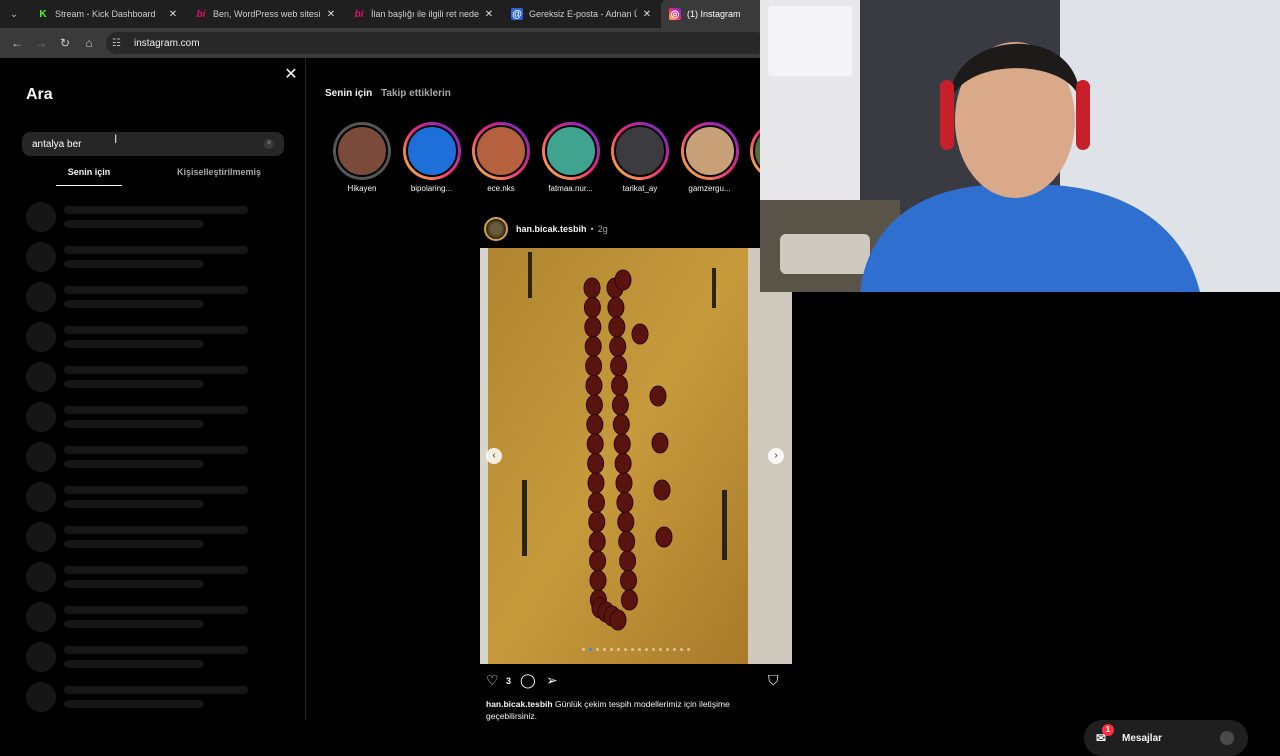 The height and width of the screenshot is (756, 1280). Describe the element at coordinates (776, 456) in the screenshot. I see `chevron-right-icon: ›` at that location.